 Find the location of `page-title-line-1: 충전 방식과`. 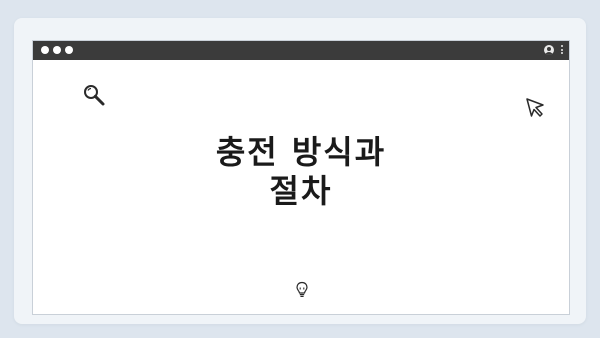

page-title-line-1: 충전 방식과 is located at coordinates (301, 152).